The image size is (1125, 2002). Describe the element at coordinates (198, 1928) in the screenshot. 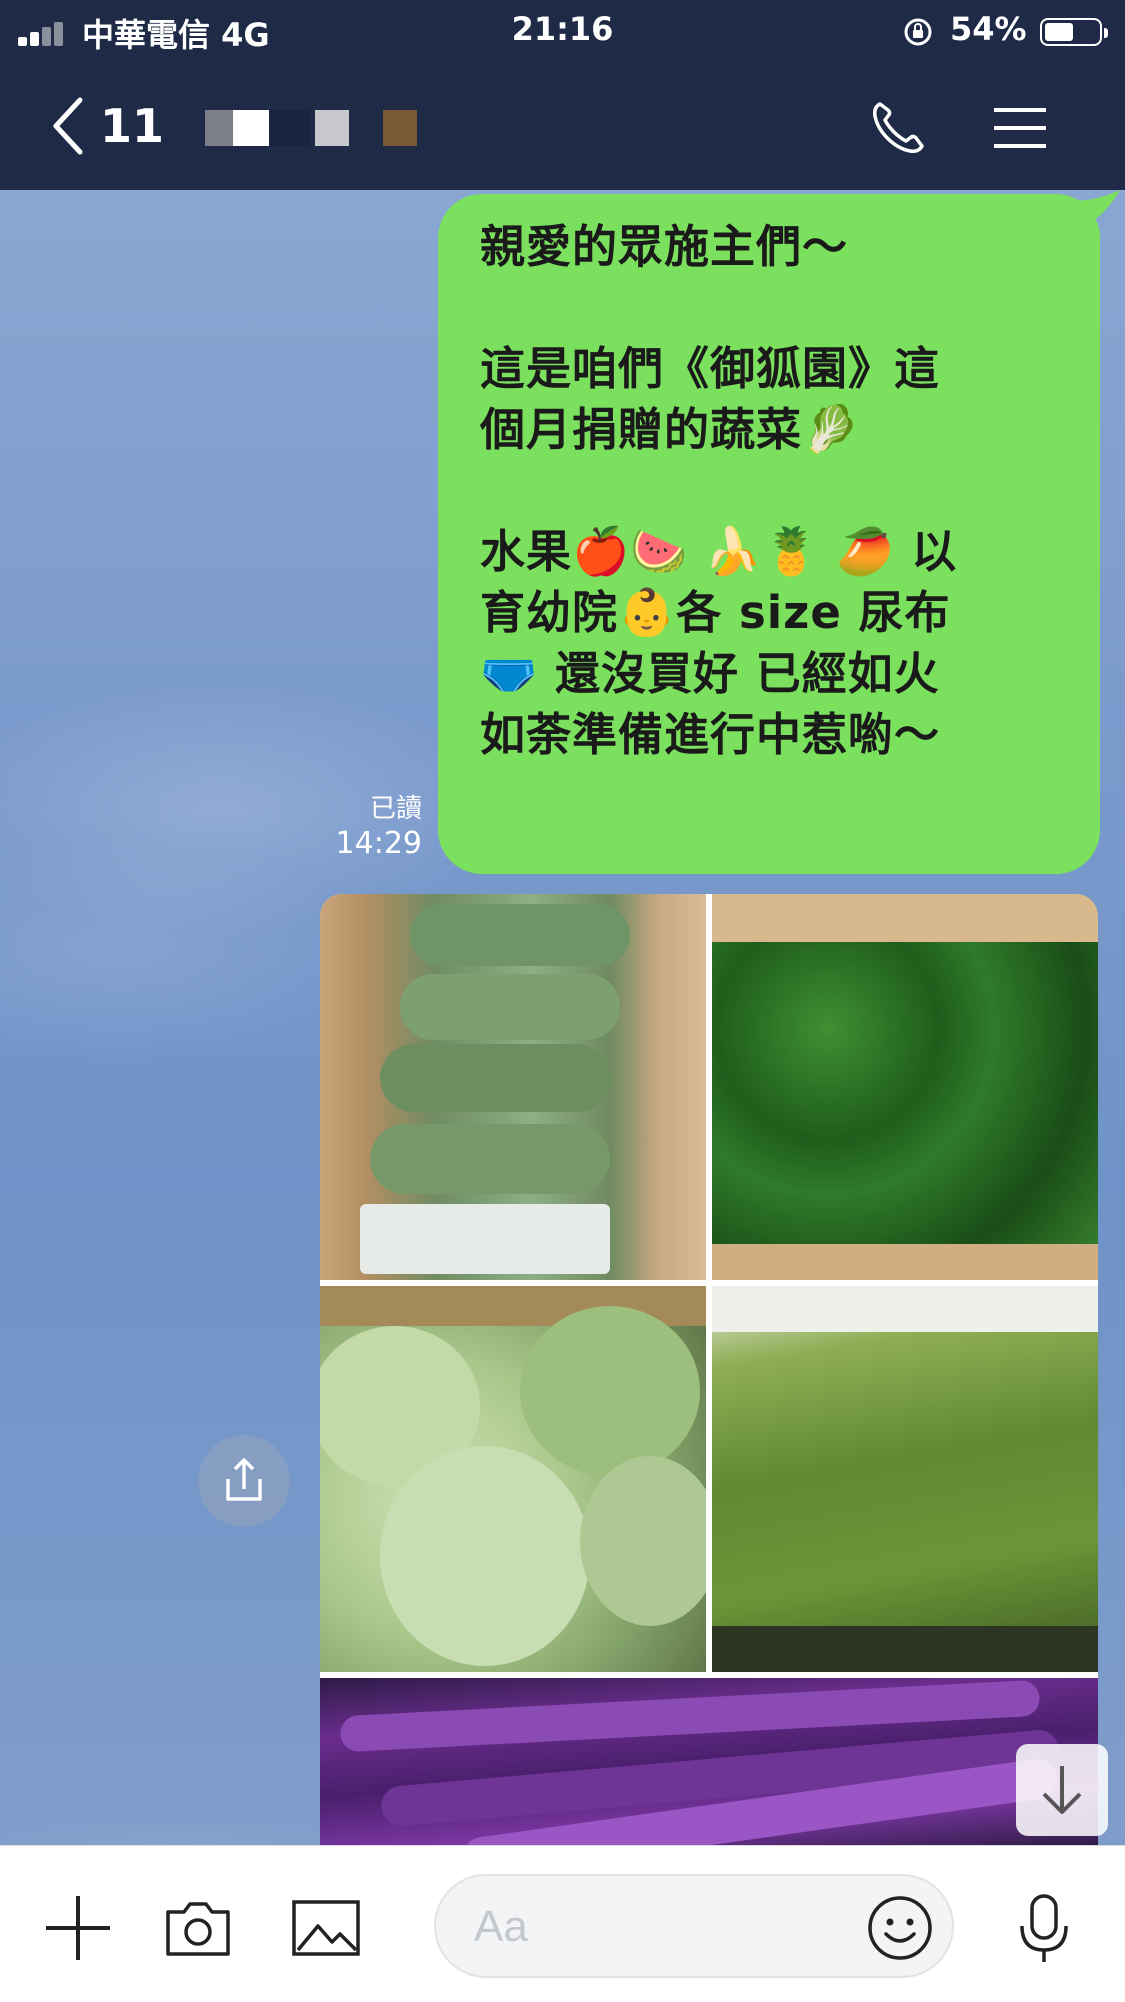

I see `camera-icon` at that location.